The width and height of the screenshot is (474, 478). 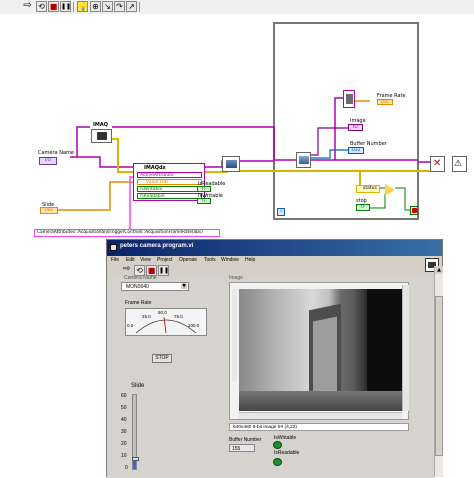 What do you see at coordinates (56, 153) in the screenshot?
I see `camera-name-label: Camera Name` at bounding box center [56, 153].